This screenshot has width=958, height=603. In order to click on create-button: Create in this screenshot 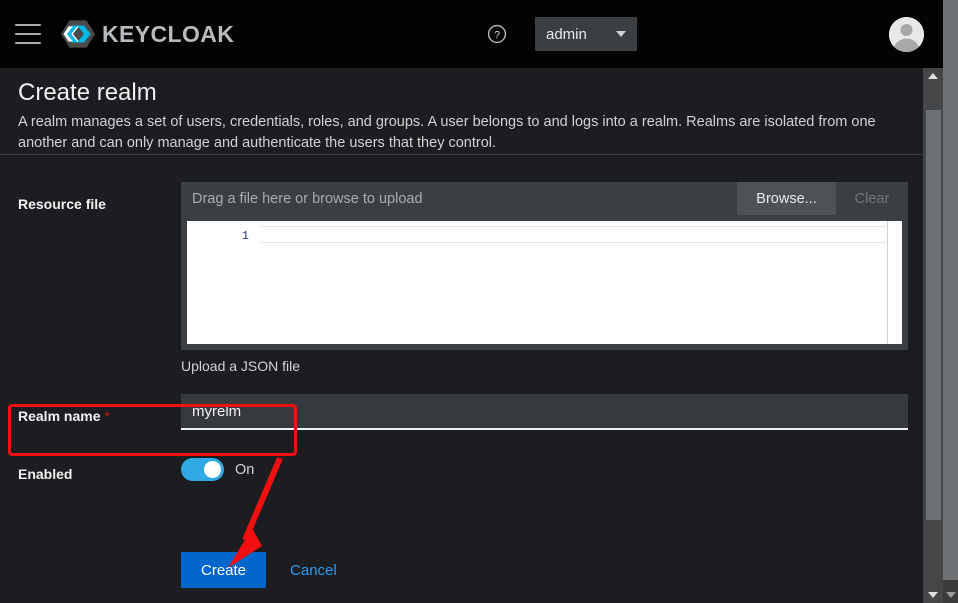, I will do `click(224, 570)`.